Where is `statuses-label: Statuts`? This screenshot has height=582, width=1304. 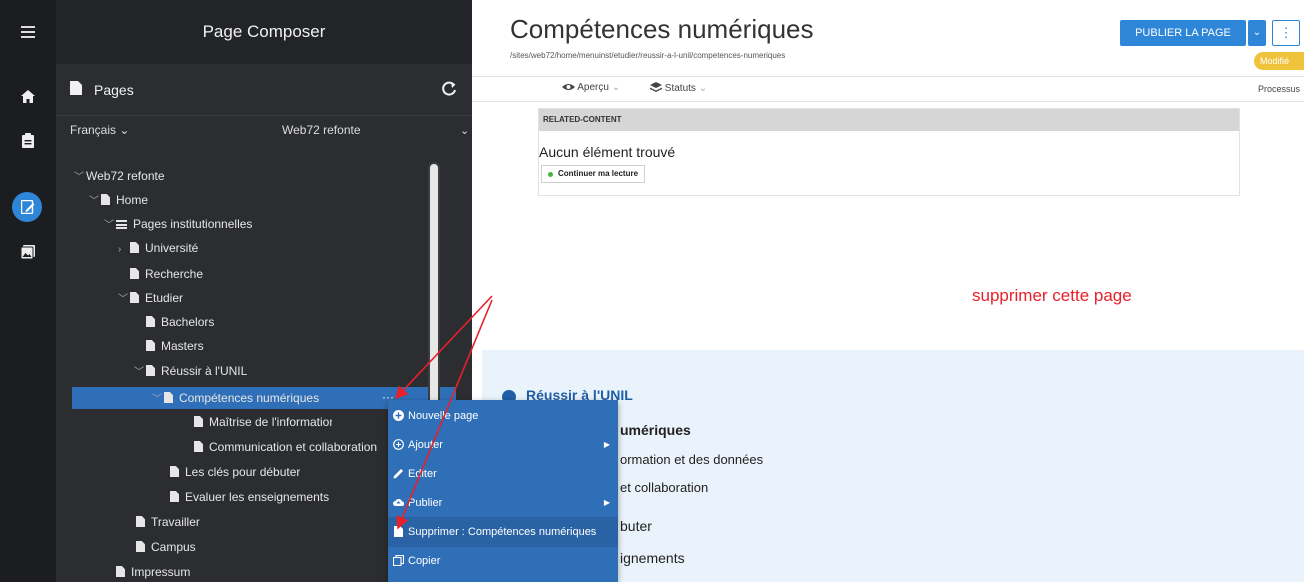 statuses-label: Statuts is located at coordinates (680, 88).